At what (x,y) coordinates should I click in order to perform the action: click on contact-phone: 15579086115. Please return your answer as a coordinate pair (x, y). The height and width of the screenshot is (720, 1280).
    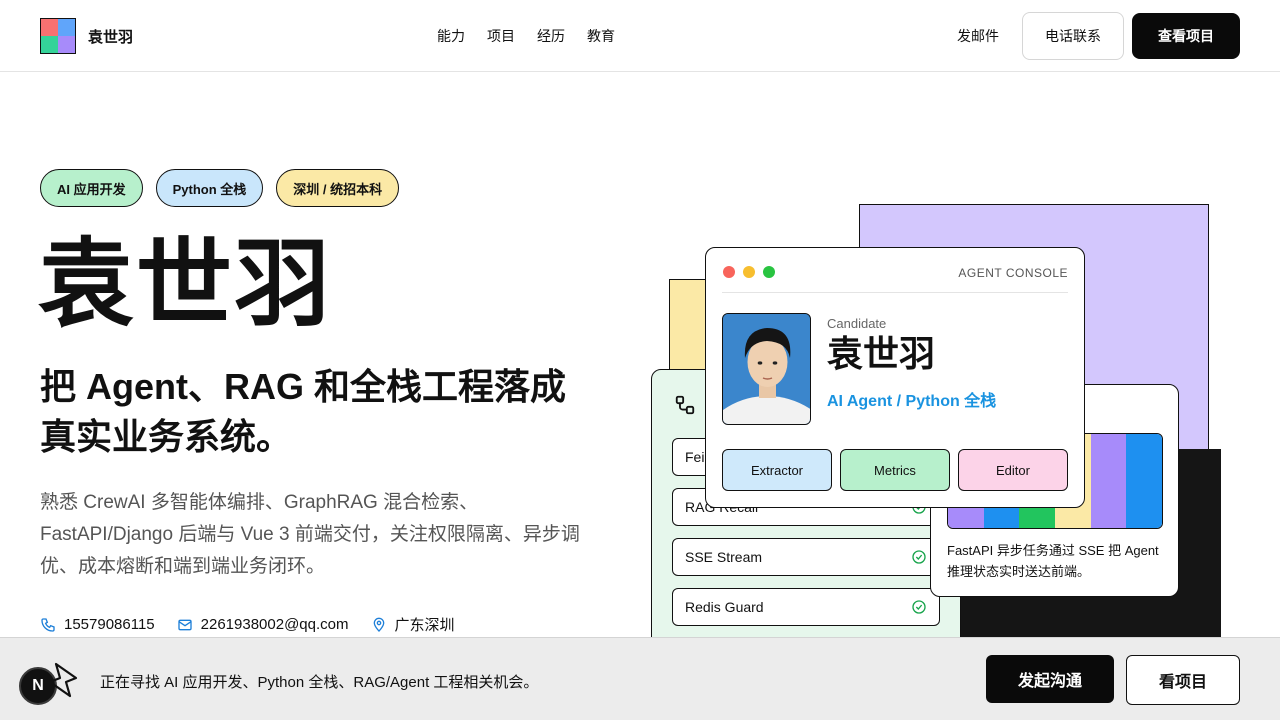
    Looking at the image, I should click on (97, 624).